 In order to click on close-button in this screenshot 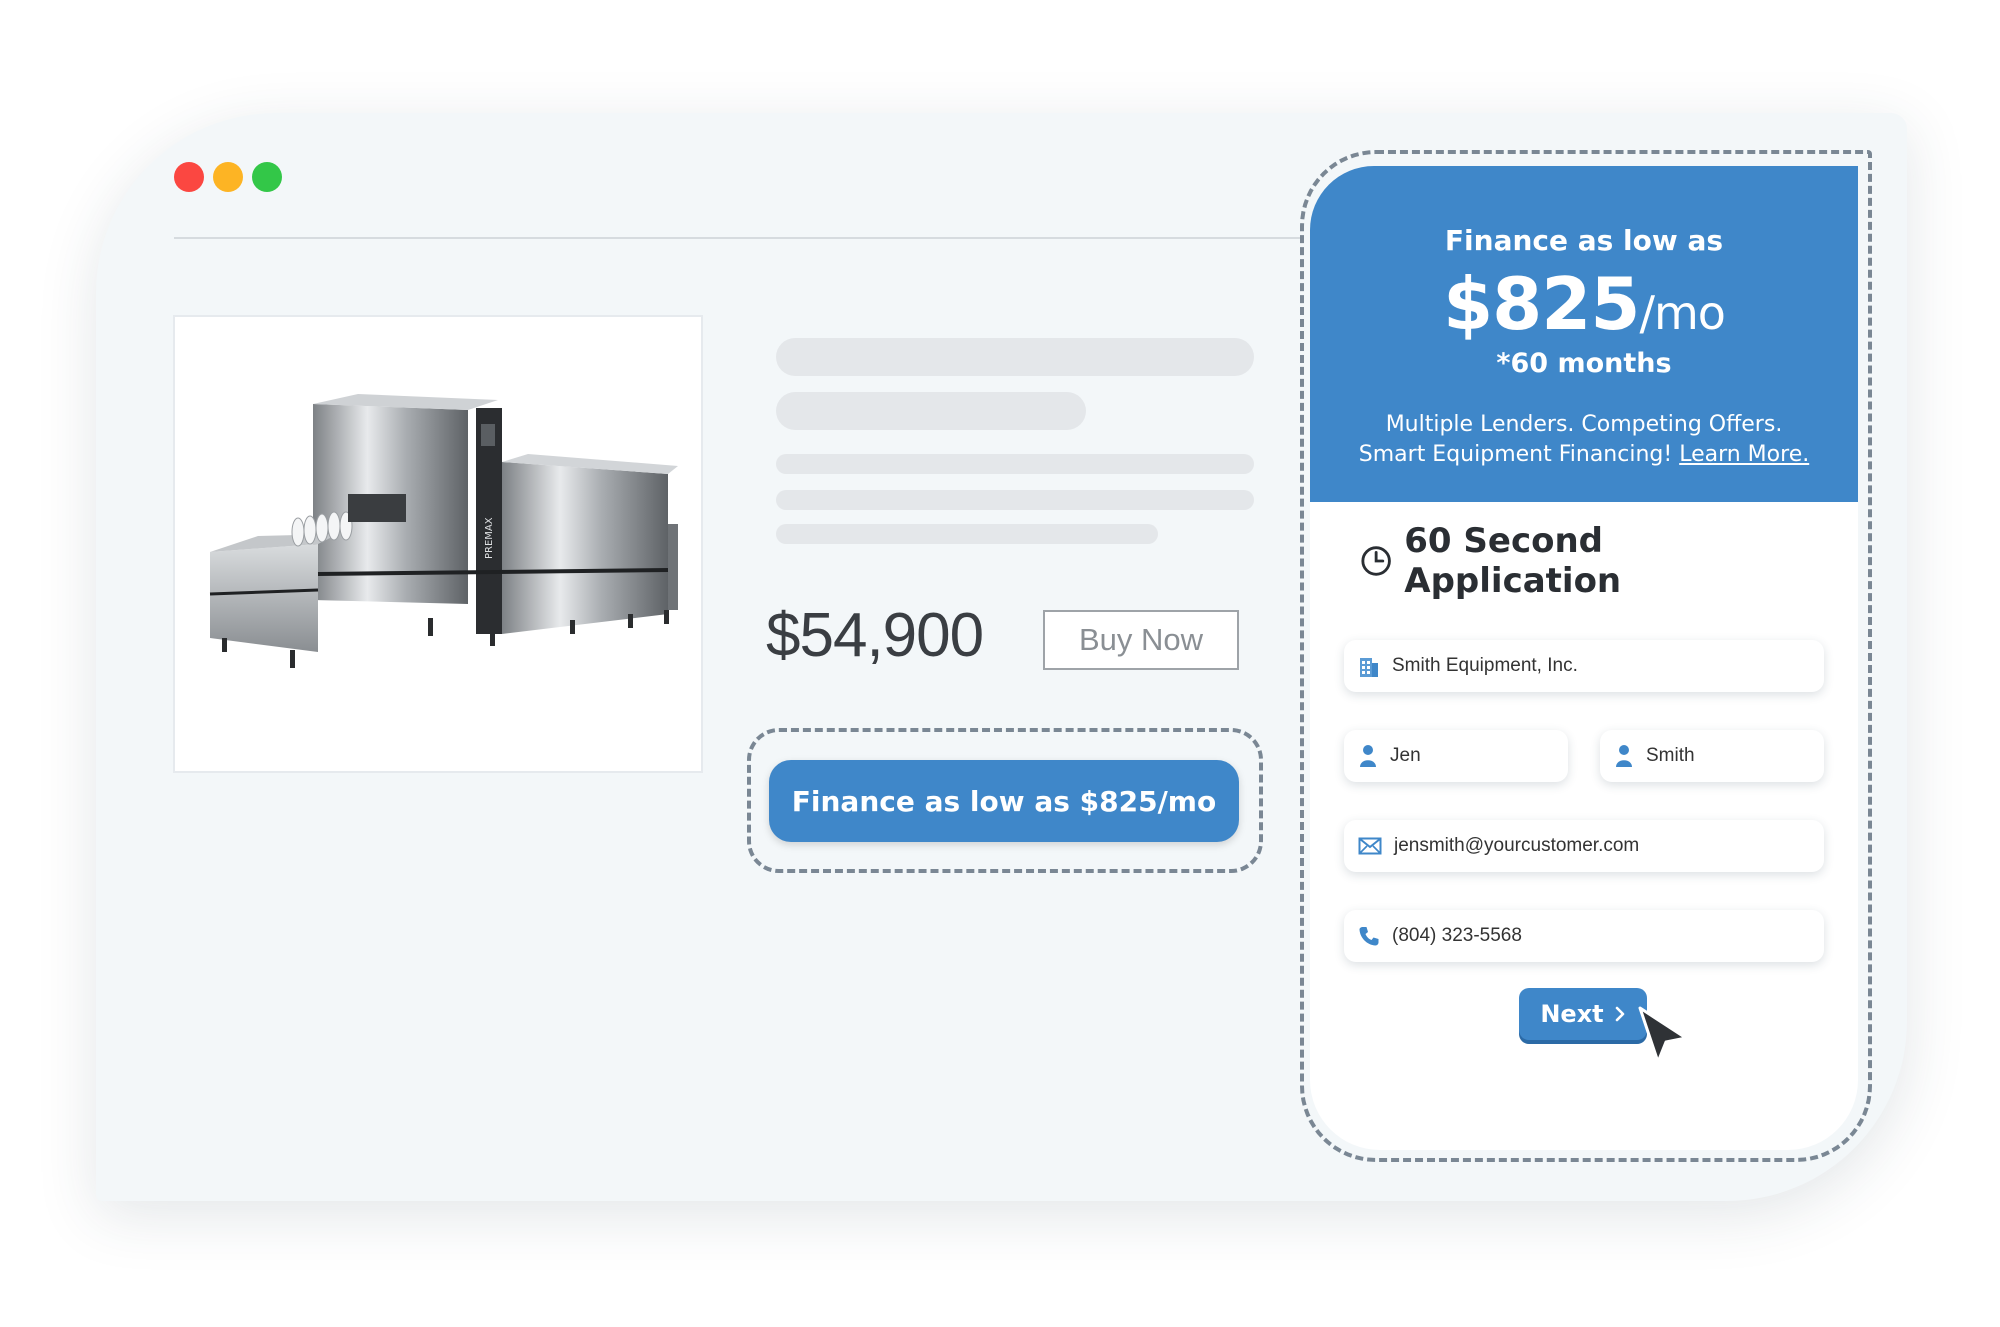, I will do `click(189, 177)`.